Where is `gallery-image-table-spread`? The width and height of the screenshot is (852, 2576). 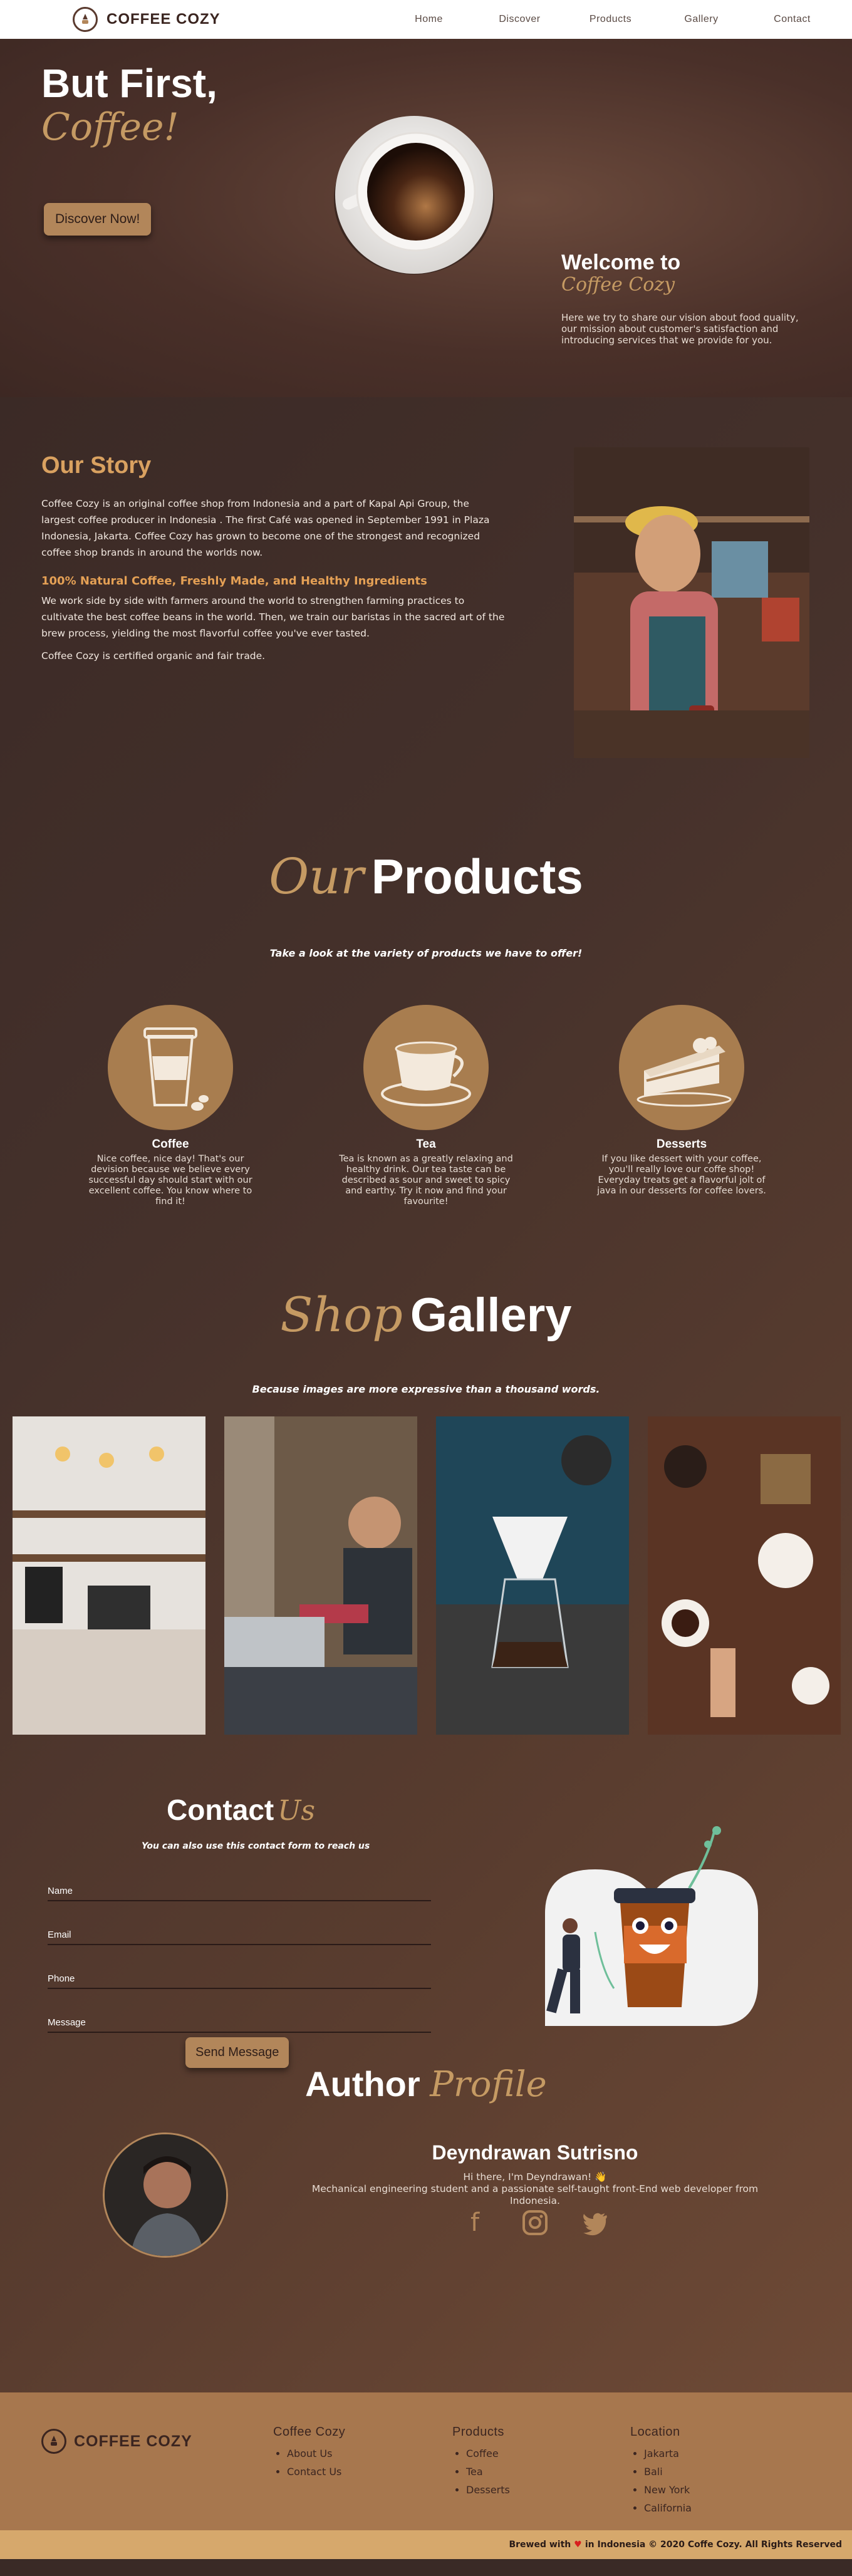
gallery-image-table-spread is located at coordinates (744, 1575).